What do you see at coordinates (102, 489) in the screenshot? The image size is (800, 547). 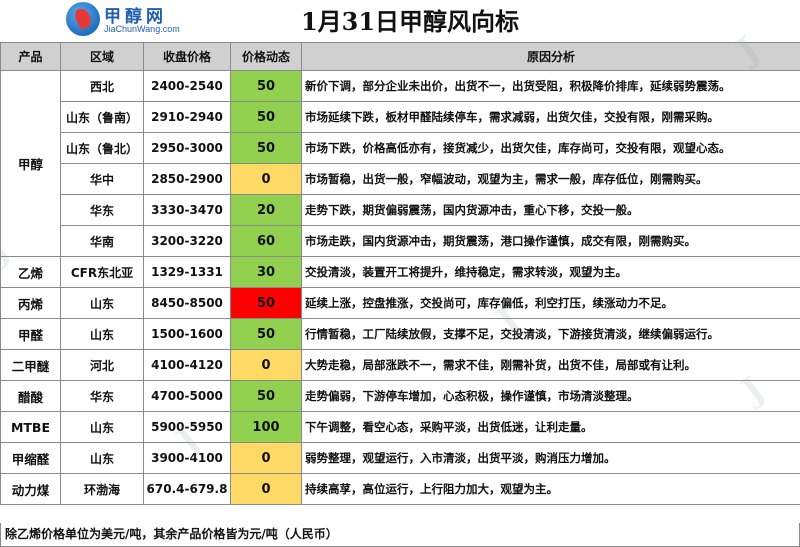 I see `cell-region: 环渤海` at bounding box center [102, 489].